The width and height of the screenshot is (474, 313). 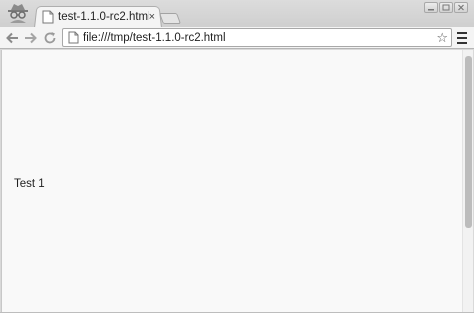 What do you see at coordinates (152, 17) in the screenshot?
I see `tab-close-icon: ×` at bounding box center [152, 17].